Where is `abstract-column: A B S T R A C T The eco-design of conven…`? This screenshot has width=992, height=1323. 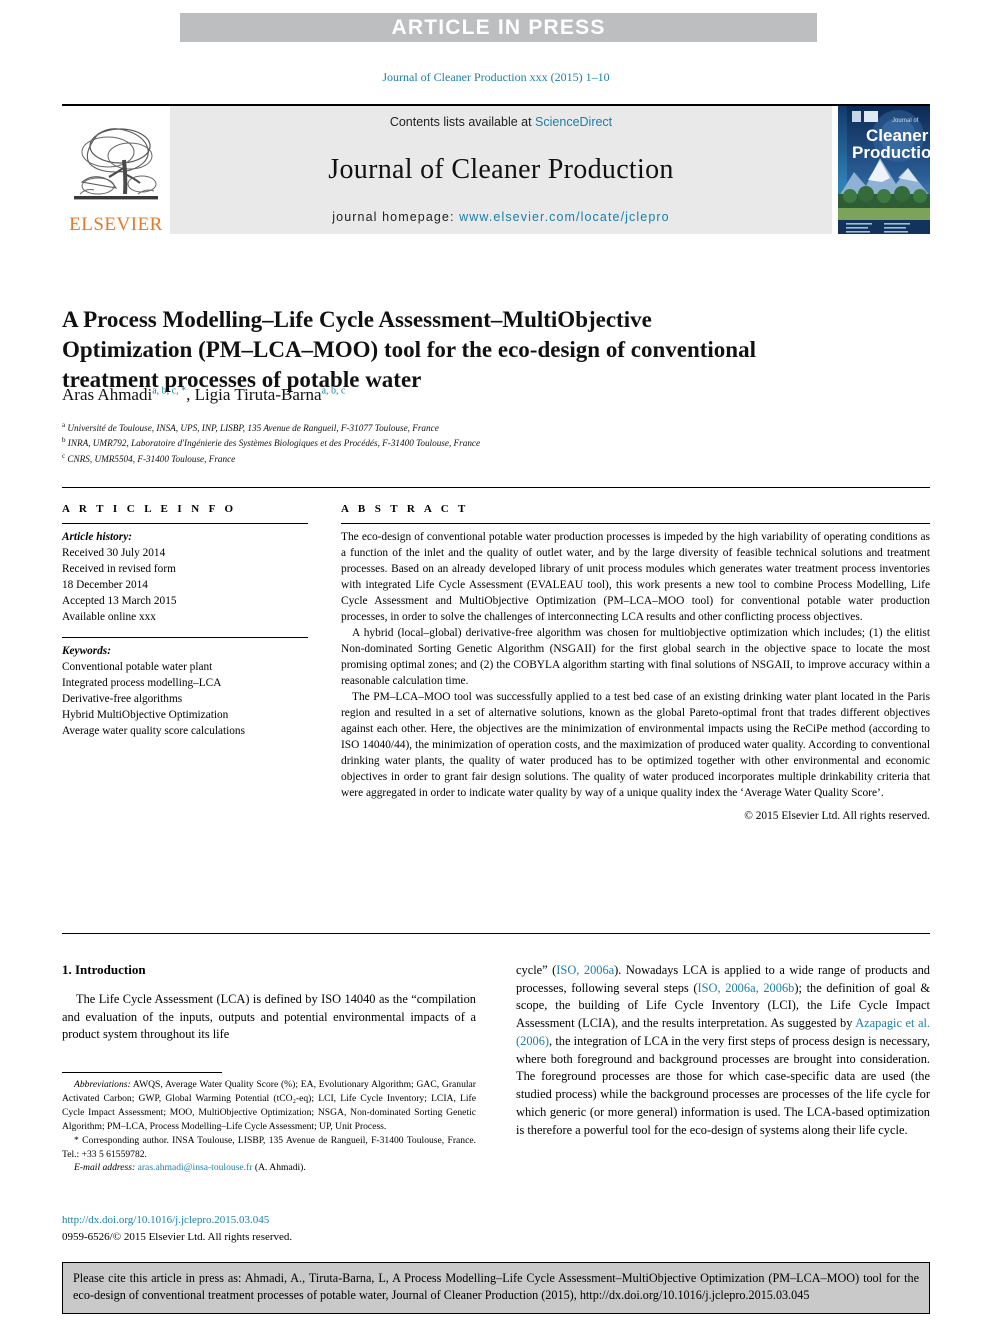 abstract-column: A B S T R A C T The eco-design of conven… is located at coordinates (635, 664).